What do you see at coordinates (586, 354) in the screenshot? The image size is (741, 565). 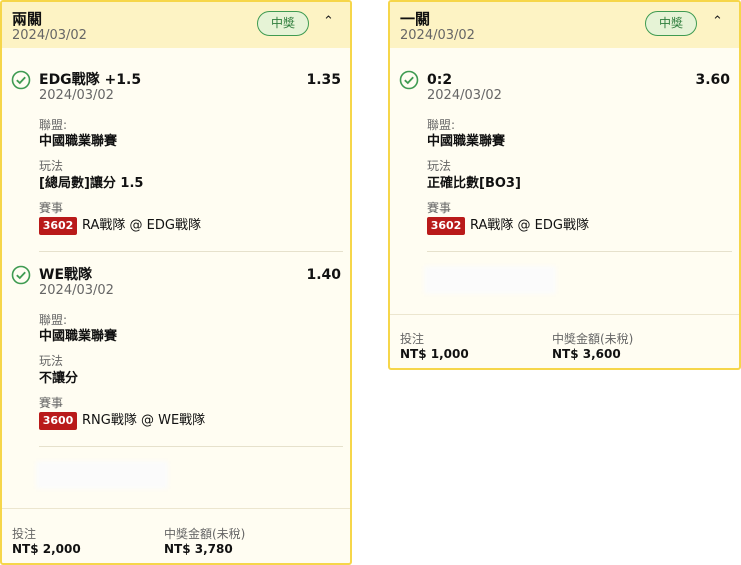 I see `payout-value: NT$ 3,600` at bounding box center [586, 354].